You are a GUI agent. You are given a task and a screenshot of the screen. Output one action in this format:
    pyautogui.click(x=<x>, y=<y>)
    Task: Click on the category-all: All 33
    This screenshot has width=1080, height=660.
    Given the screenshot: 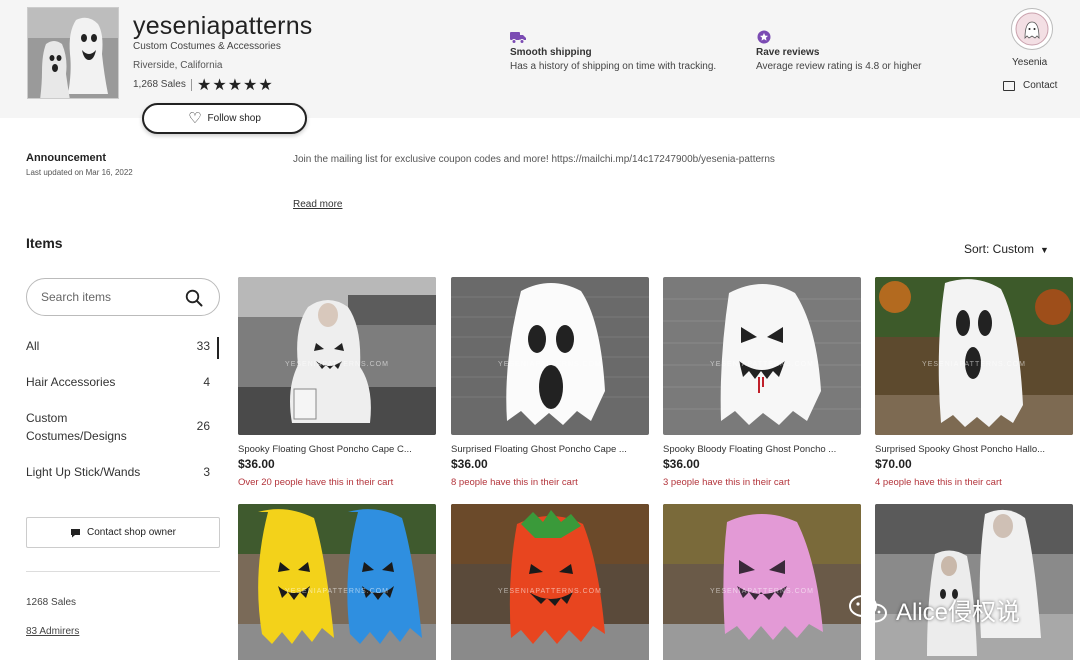 What is the action you would take?
    pyautogui.click(x=123, y=348)
    